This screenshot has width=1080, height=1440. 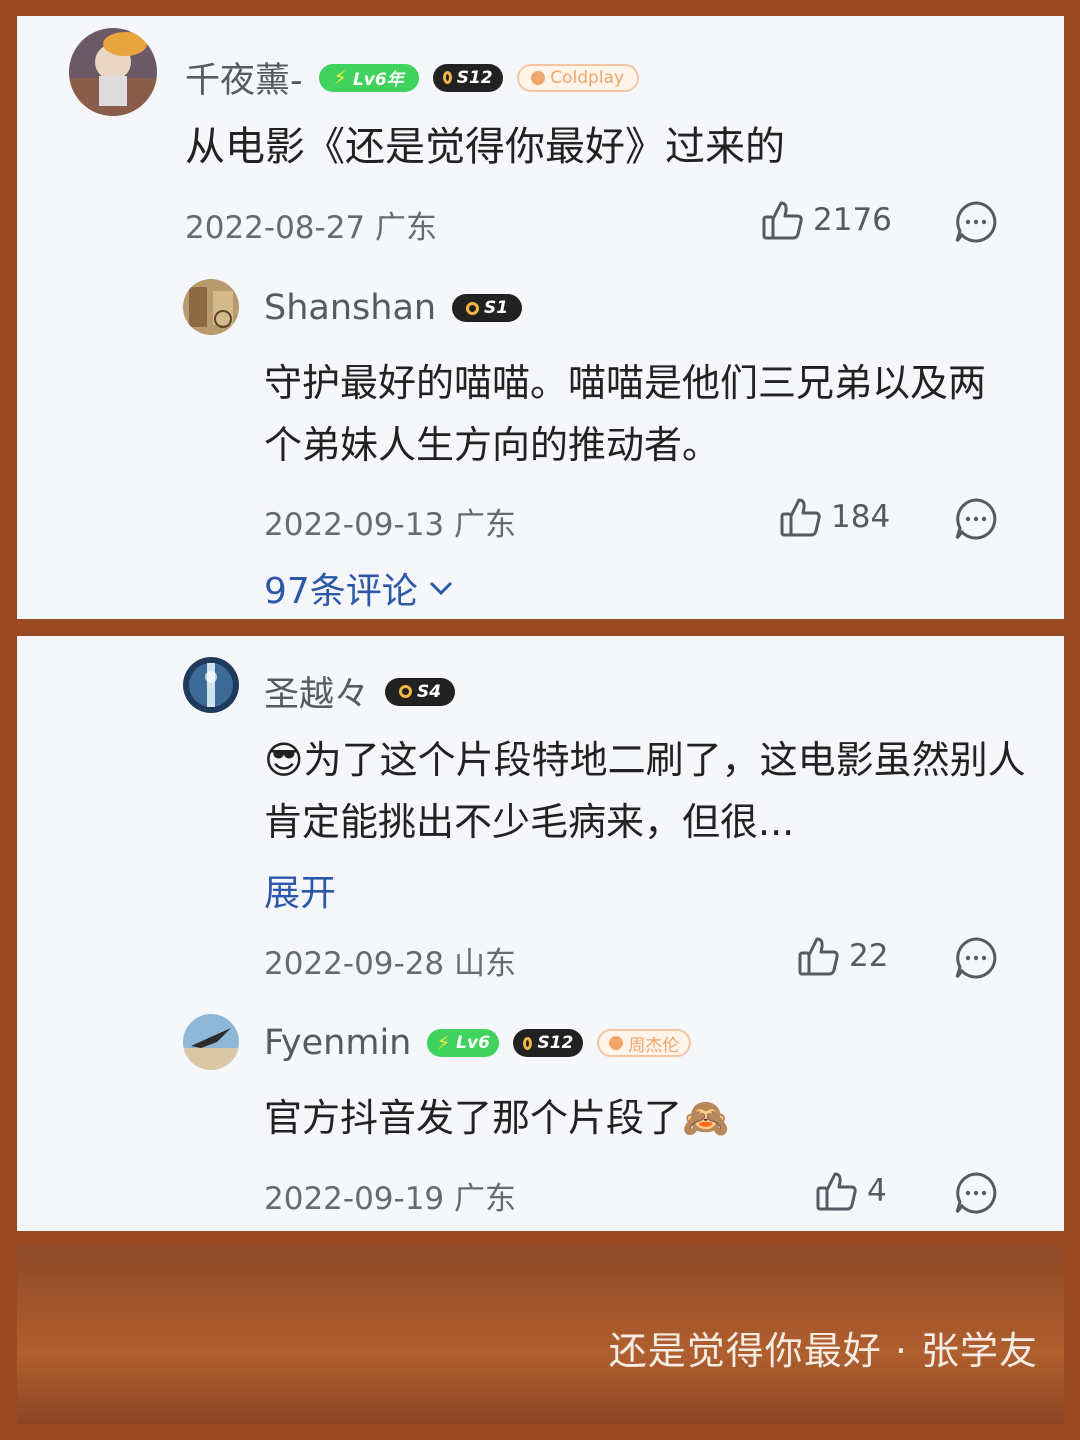 I want to click on season-badge: S4, so click(x=420, y=691).